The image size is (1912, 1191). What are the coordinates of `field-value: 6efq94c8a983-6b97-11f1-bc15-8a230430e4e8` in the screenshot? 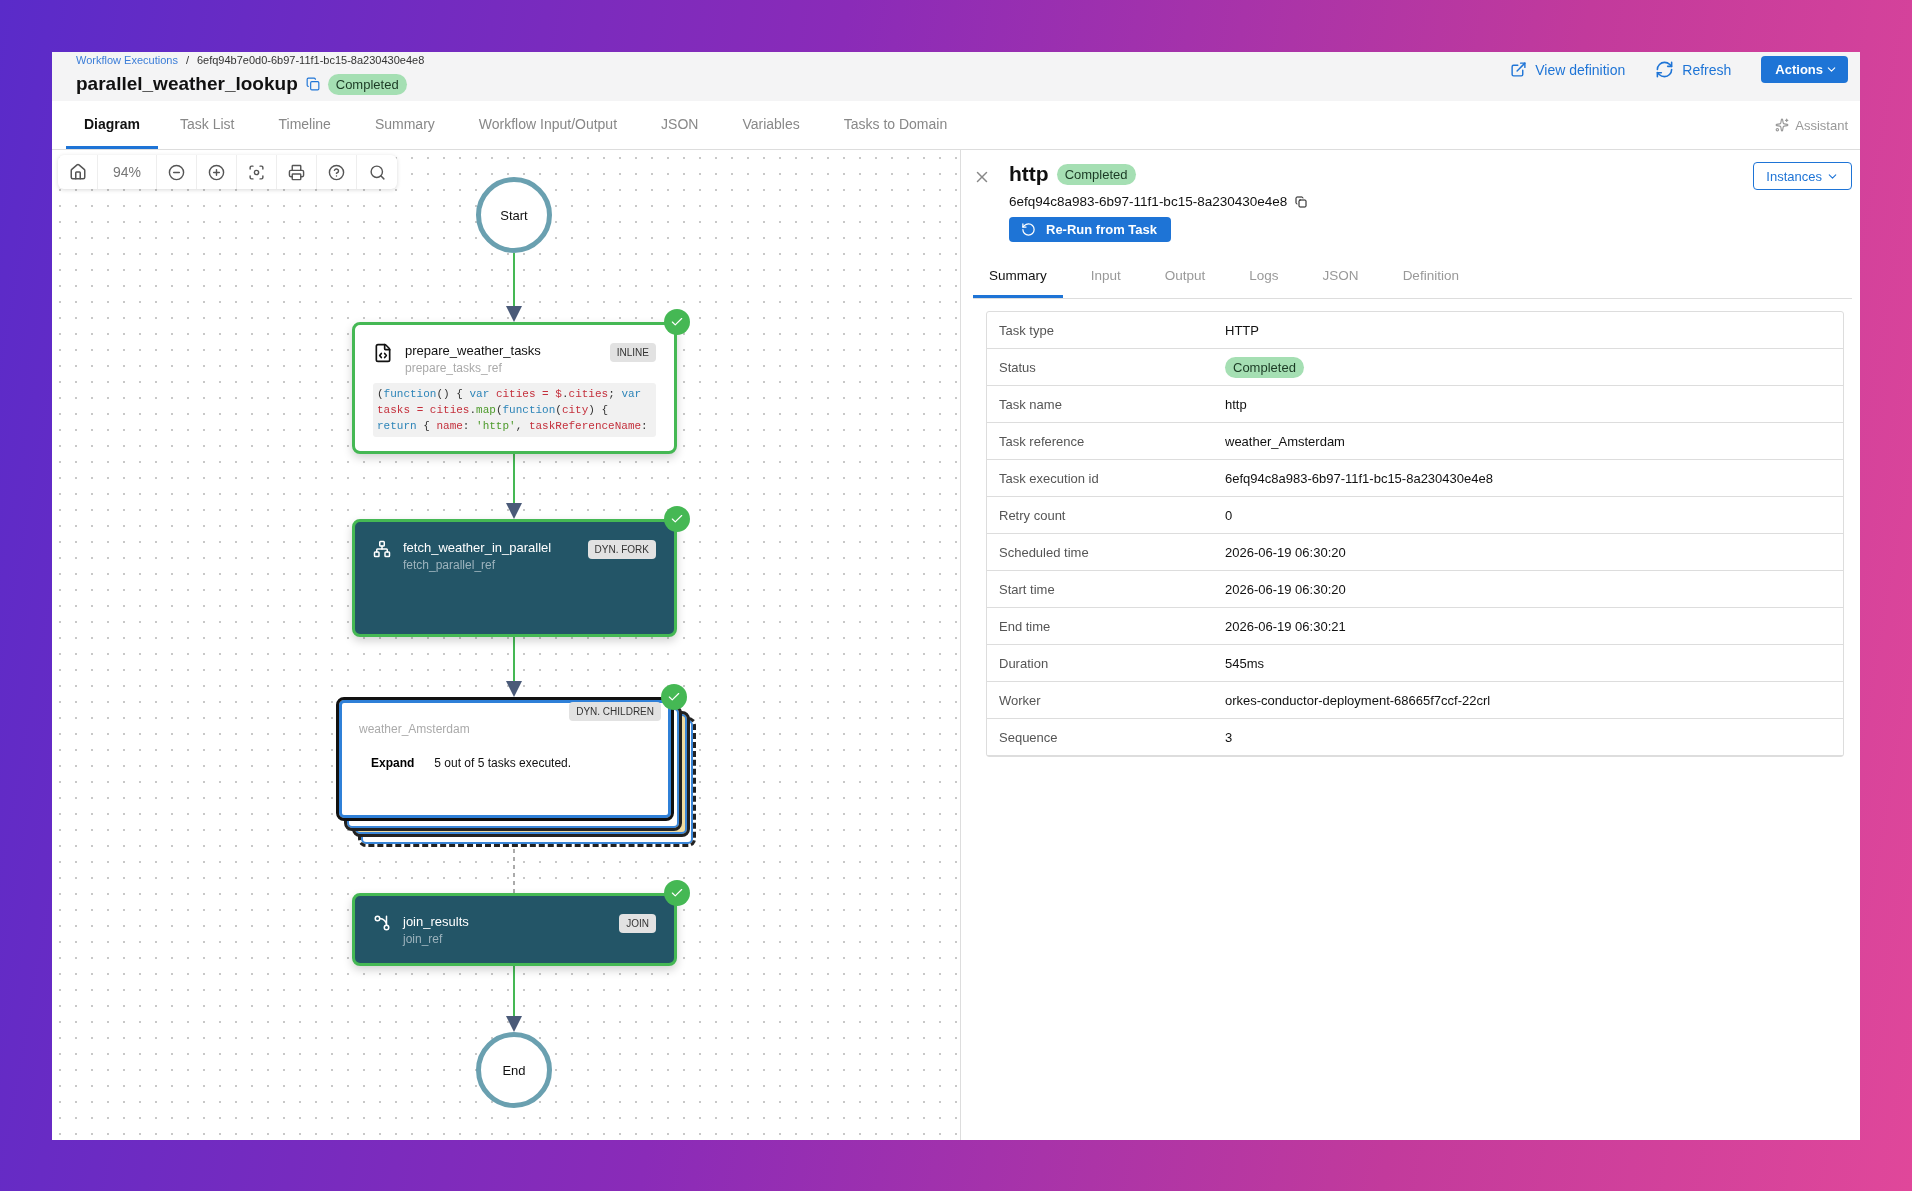 It's located at (1359, 478).